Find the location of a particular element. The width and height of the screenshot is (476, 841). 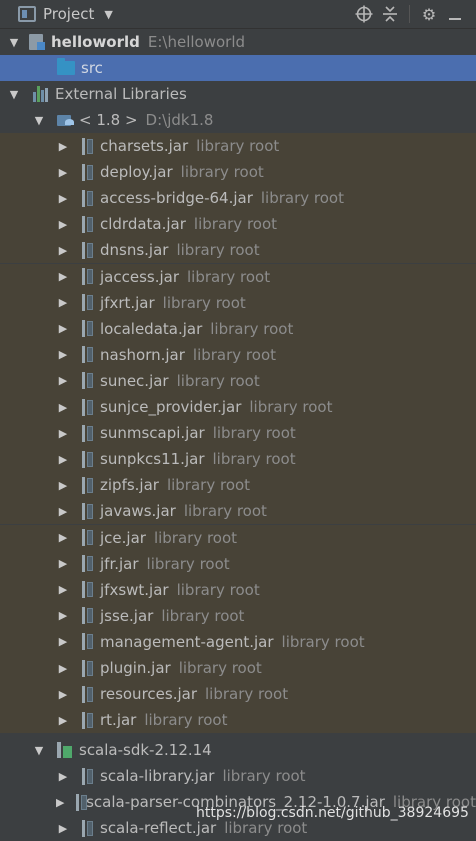

jar-name: sunpkcs11.jar is located at coordinates (152, 459).